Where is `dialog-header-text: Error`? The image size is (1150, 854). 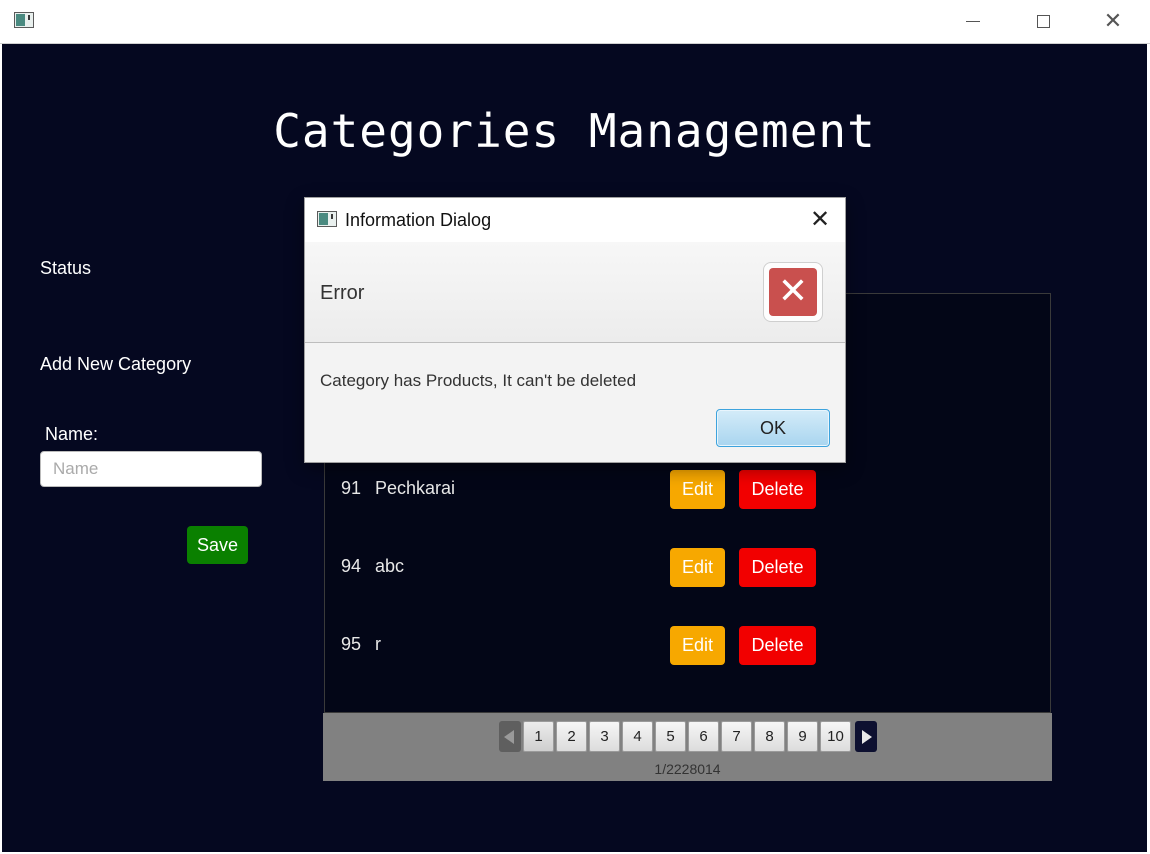
dialog-header-text: Error is located at coordinates (342, 293).